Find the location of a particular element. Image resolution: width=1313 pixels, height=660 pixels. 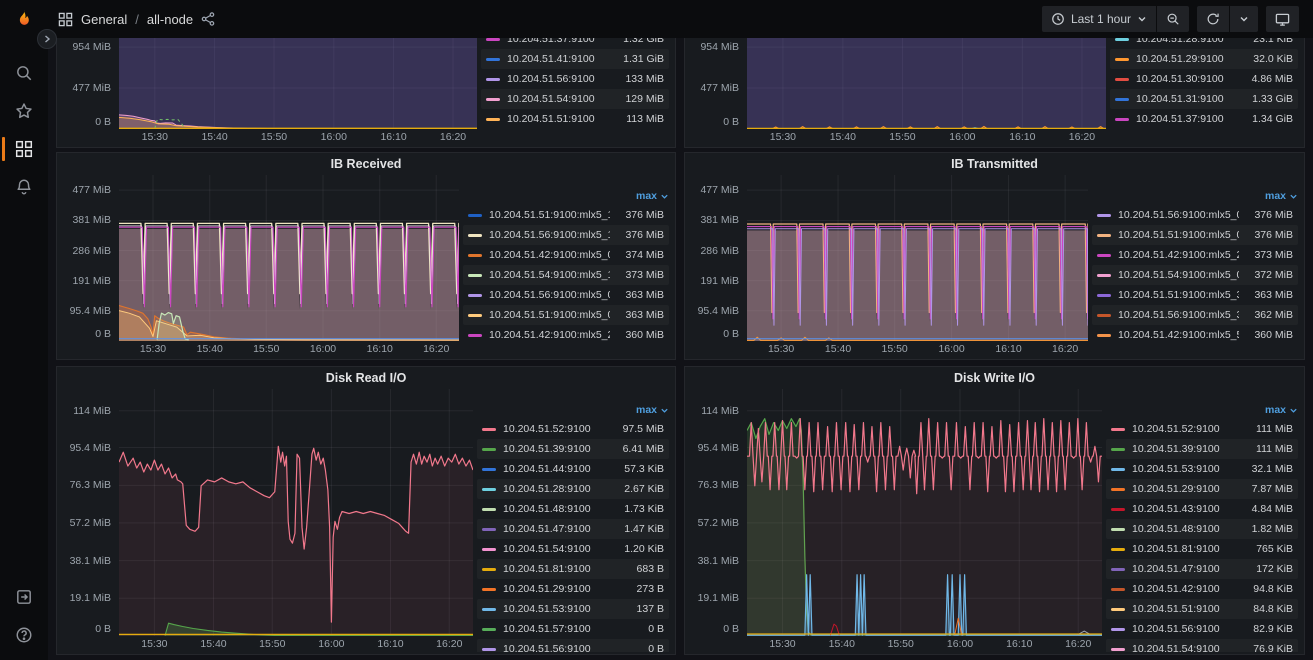

legend-row: 10.204.51.51:9100:mlx5_3 363 MiB is located at coordinates (1195, 295).